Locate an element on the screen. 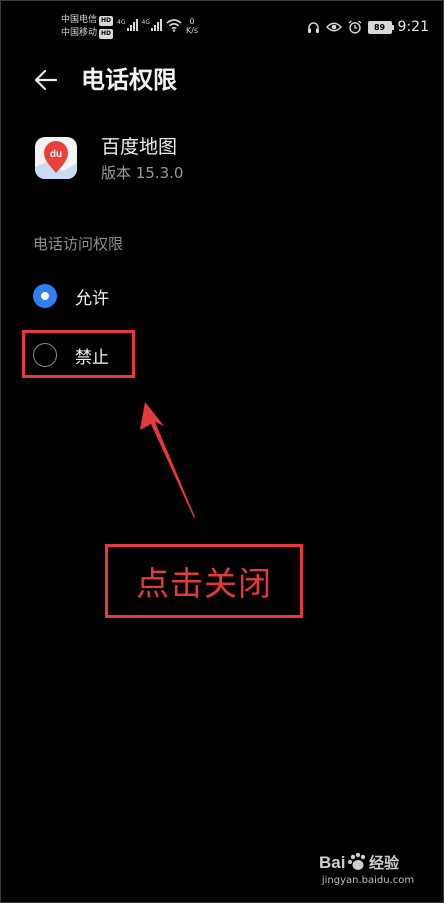 The width and height of the screenshot is (444, 903). speed-value: 0 is located at coordinates (192, 21).